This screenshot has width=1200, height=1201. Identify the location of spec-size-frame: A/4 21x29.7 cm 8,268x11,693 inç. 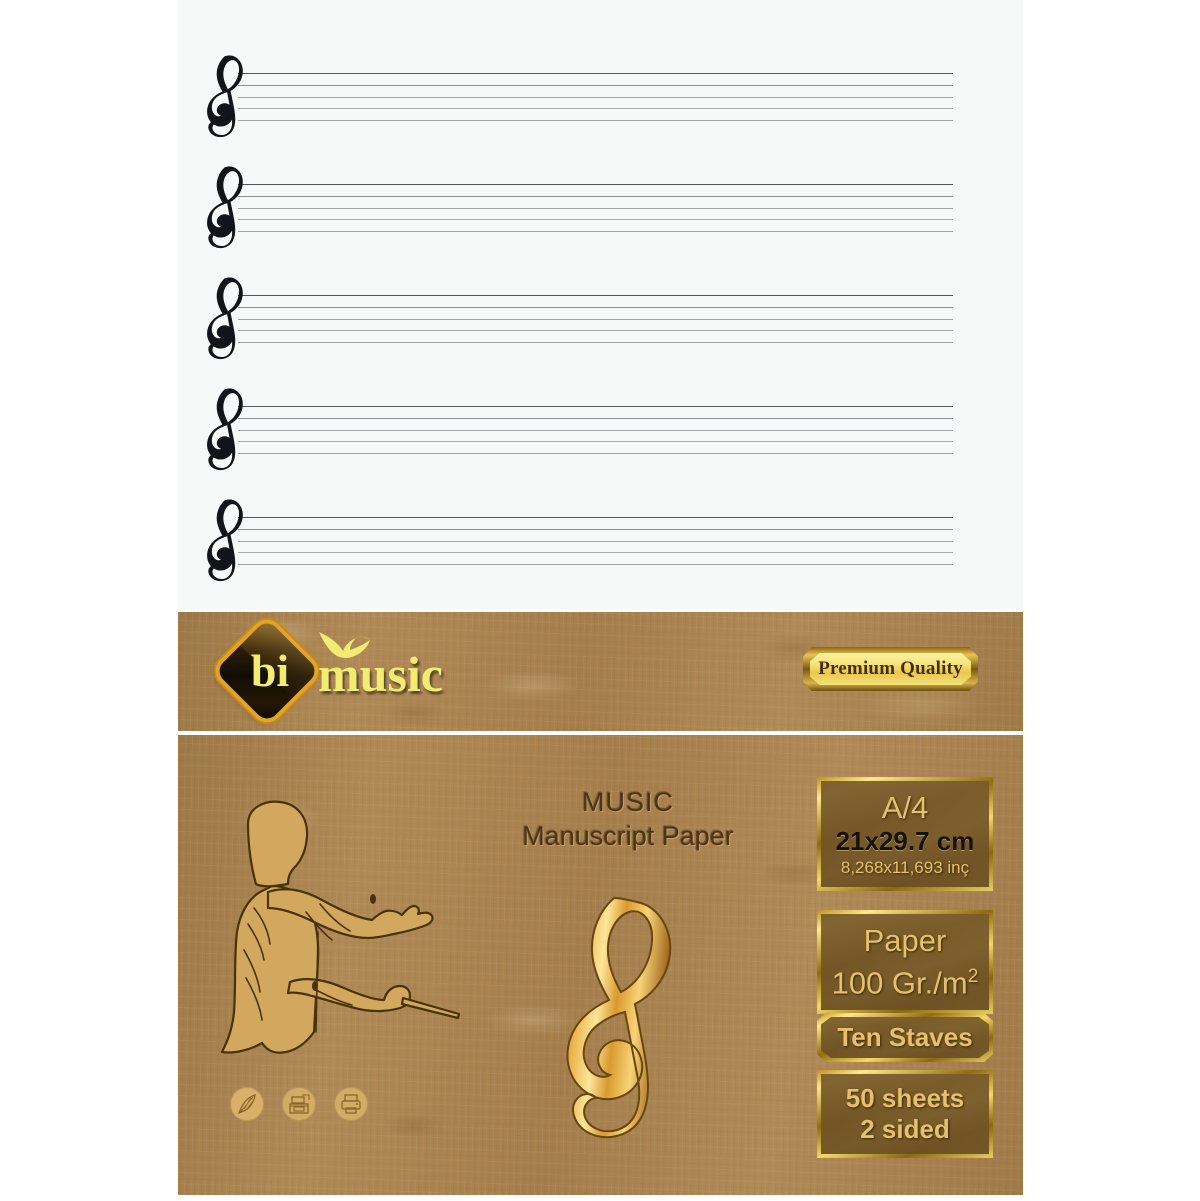
(905, 834).